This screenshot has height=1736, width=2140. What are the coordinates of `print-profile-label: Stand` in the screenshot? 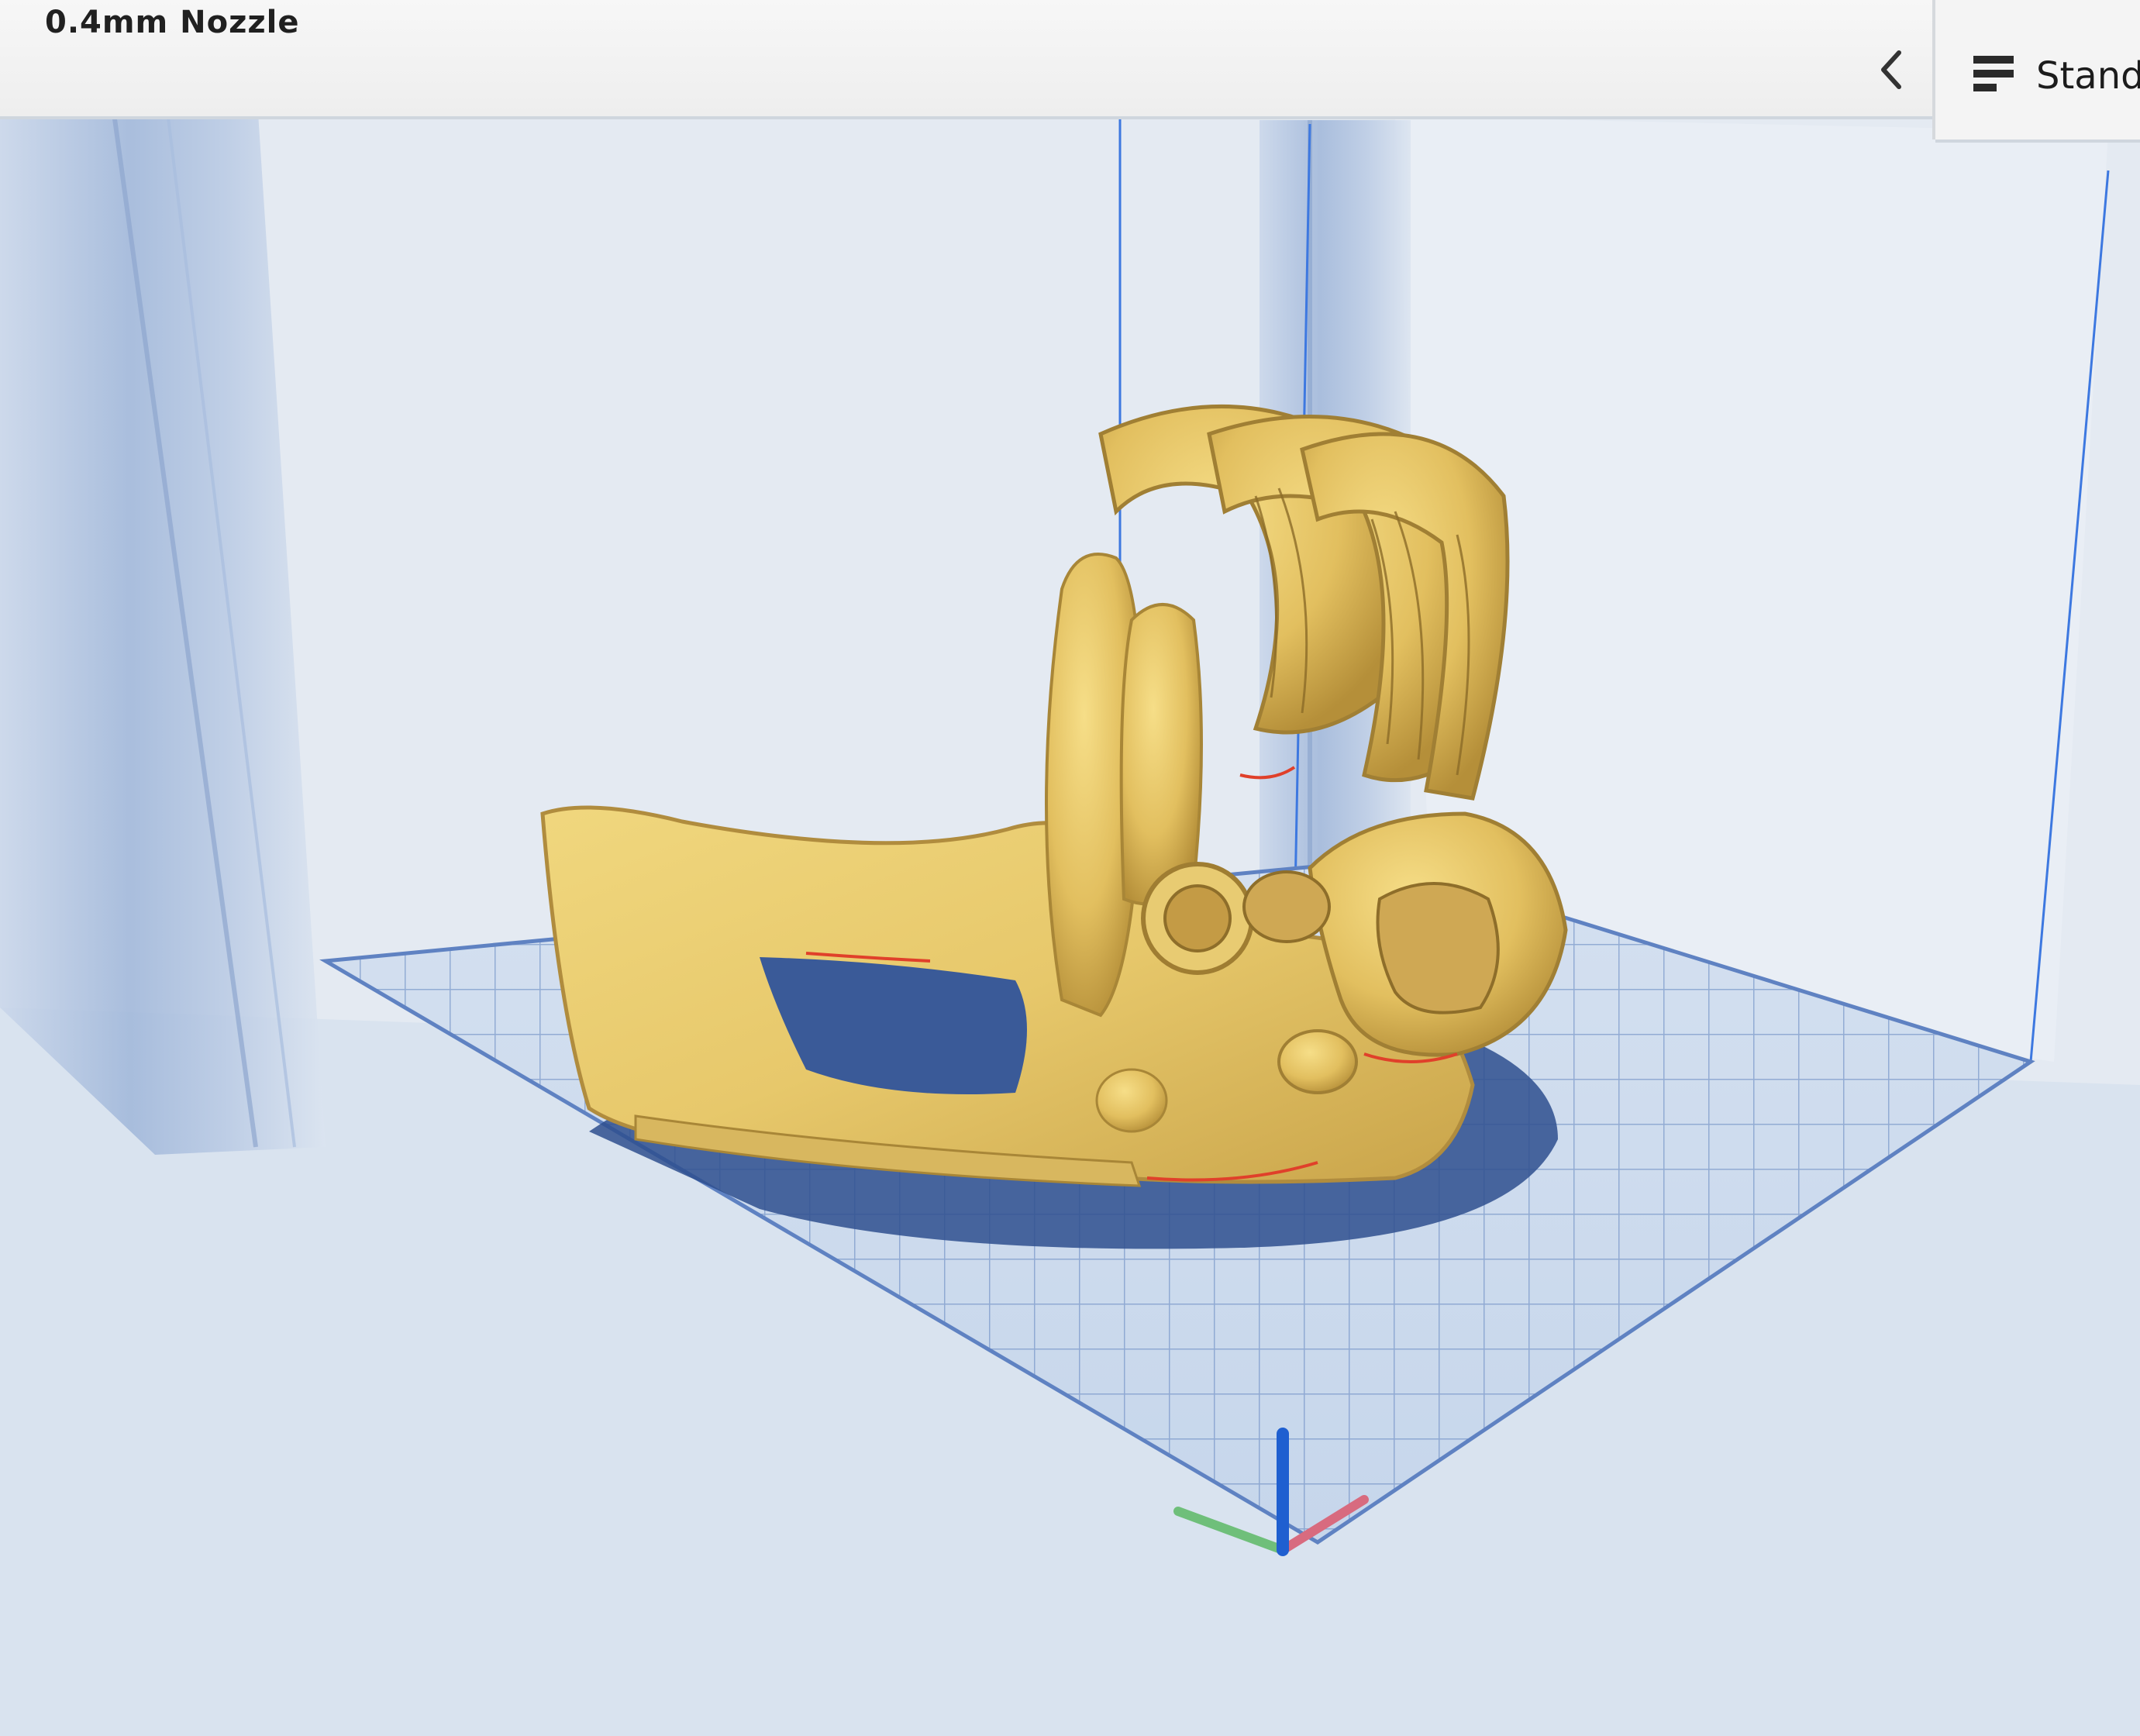 It's located at (2088, 76).